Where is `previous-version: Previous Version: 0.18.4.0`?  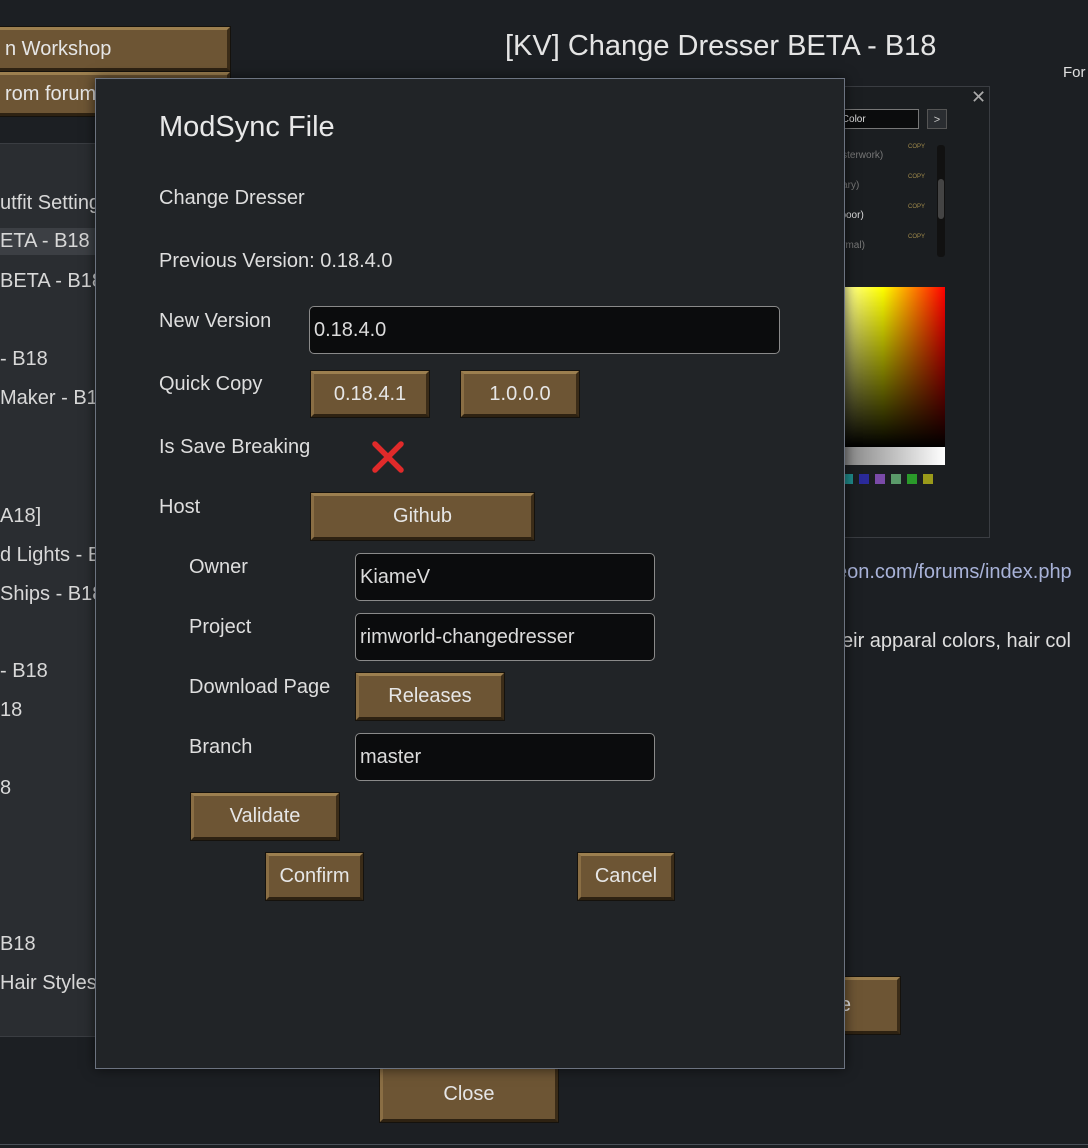 previous-version: Previous Version: 0.18.4.0 is located at coordinates (276, 261).